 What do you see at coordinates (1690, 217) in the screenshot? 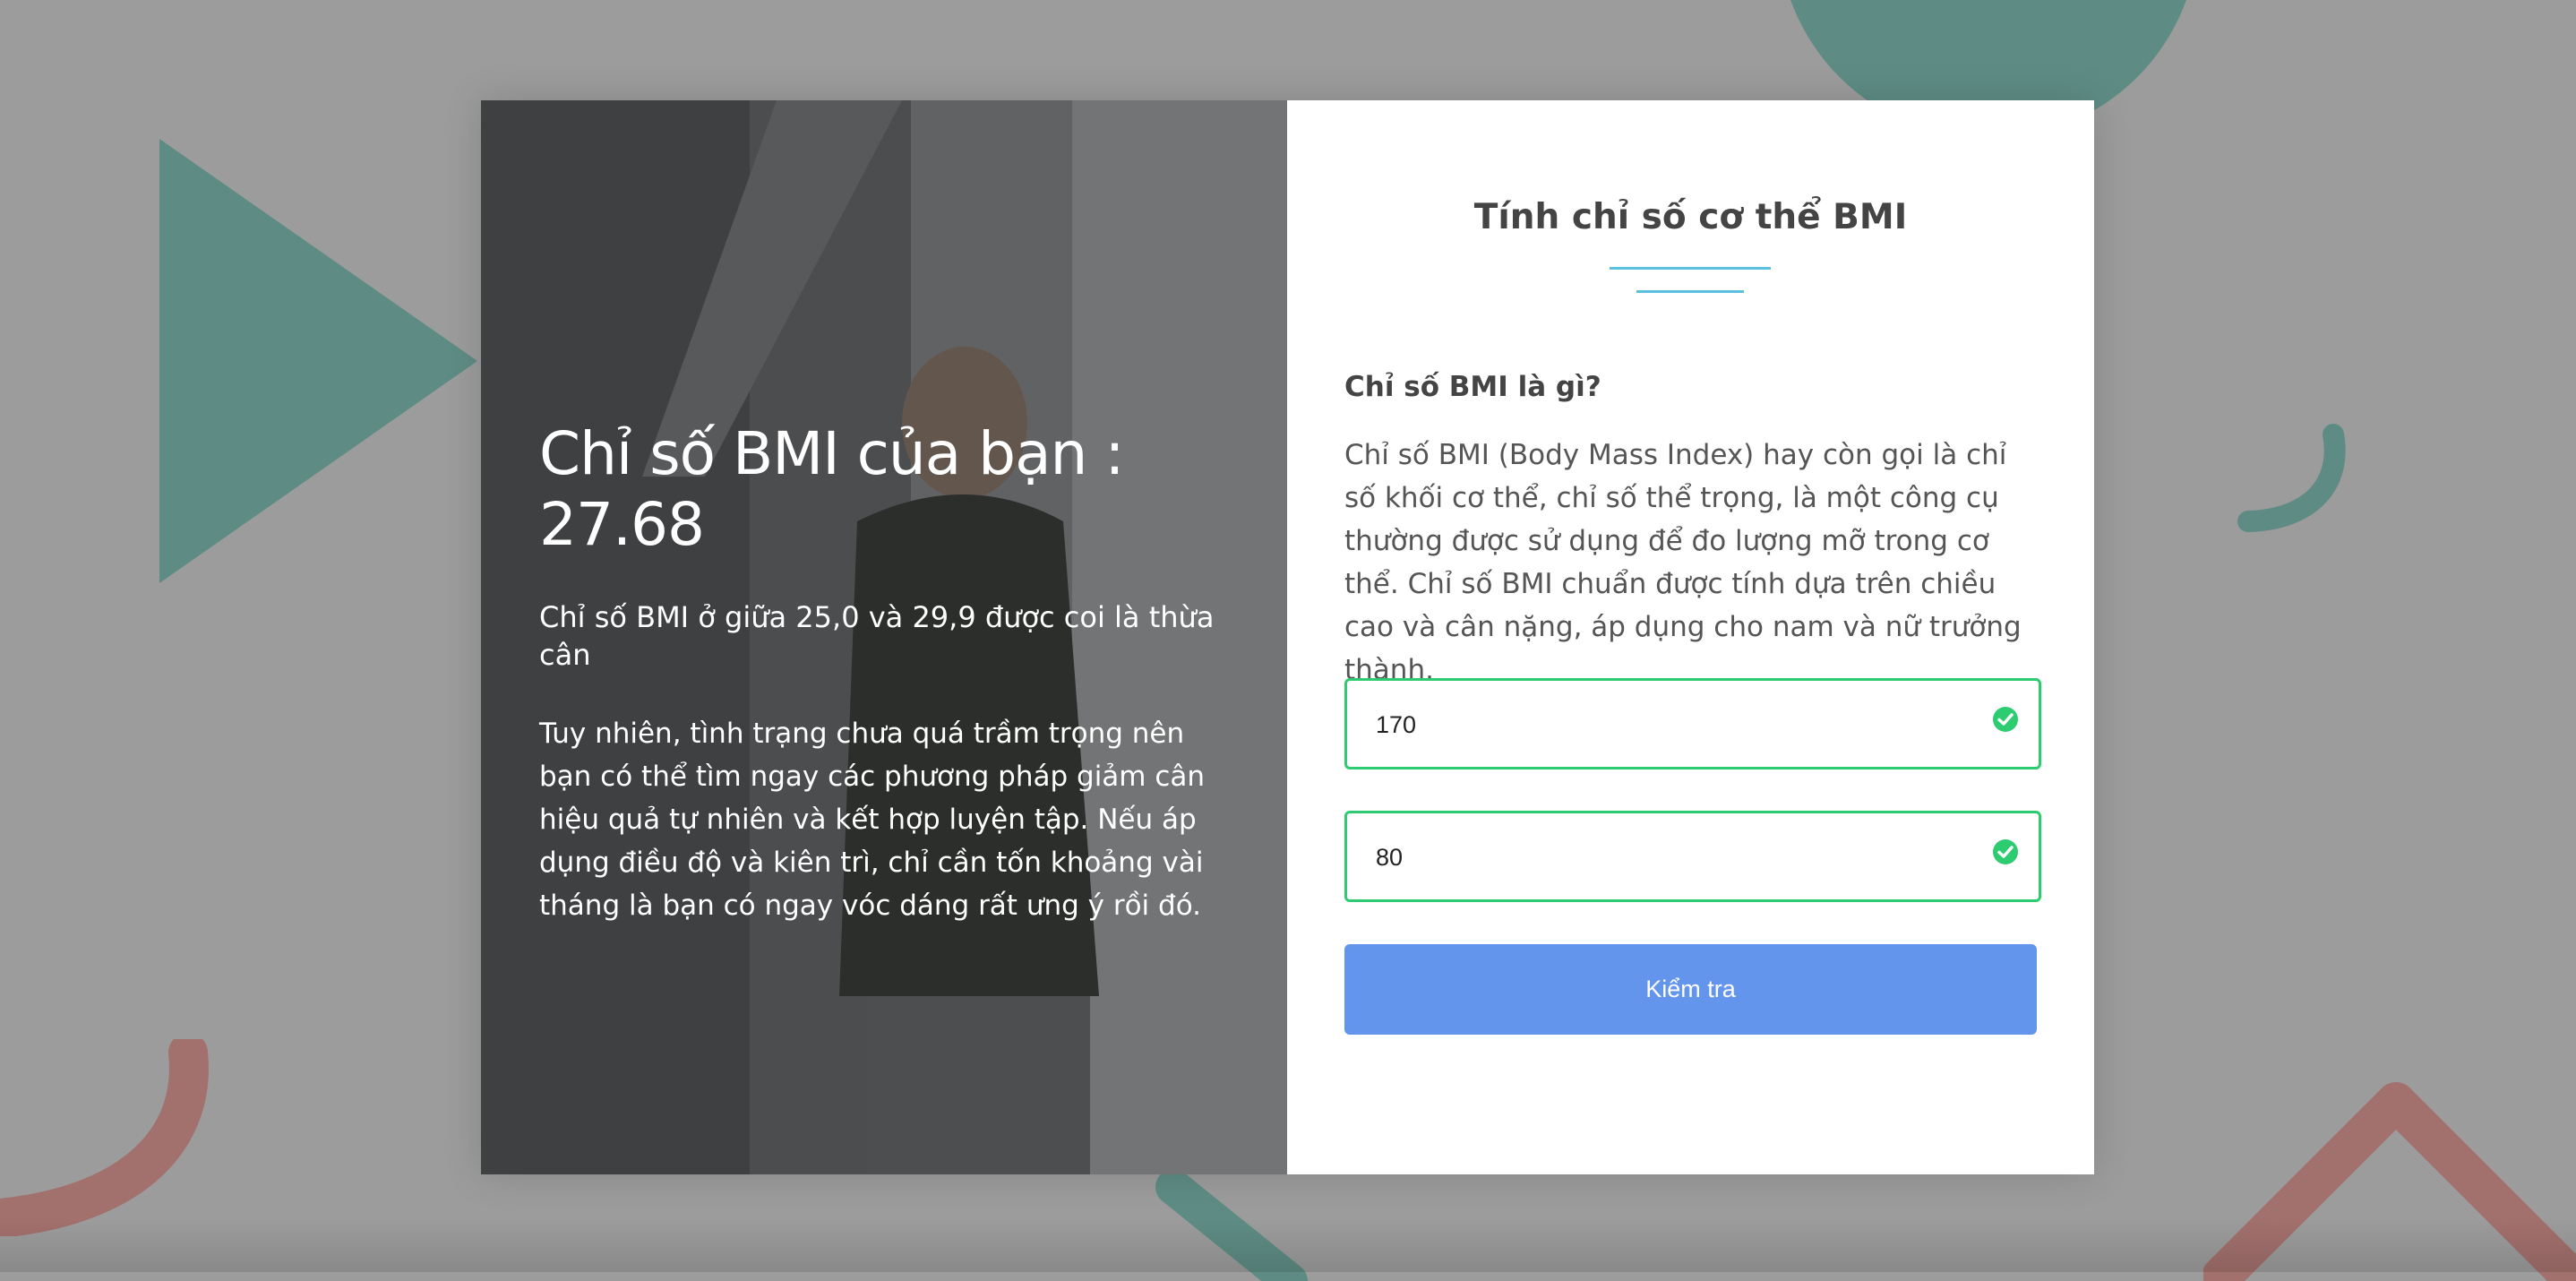
I see `form-title: Tính chỉ số cơ thể BMI` at bounding box center [1690, 217].